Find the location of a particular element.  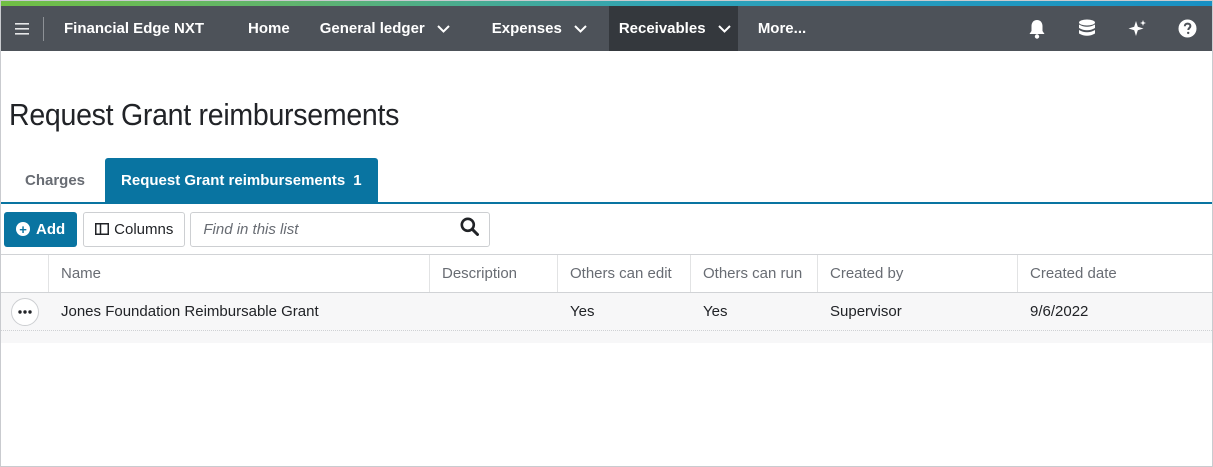

page-title: Request Grant reimbursements is located at coordinates (204, 114).